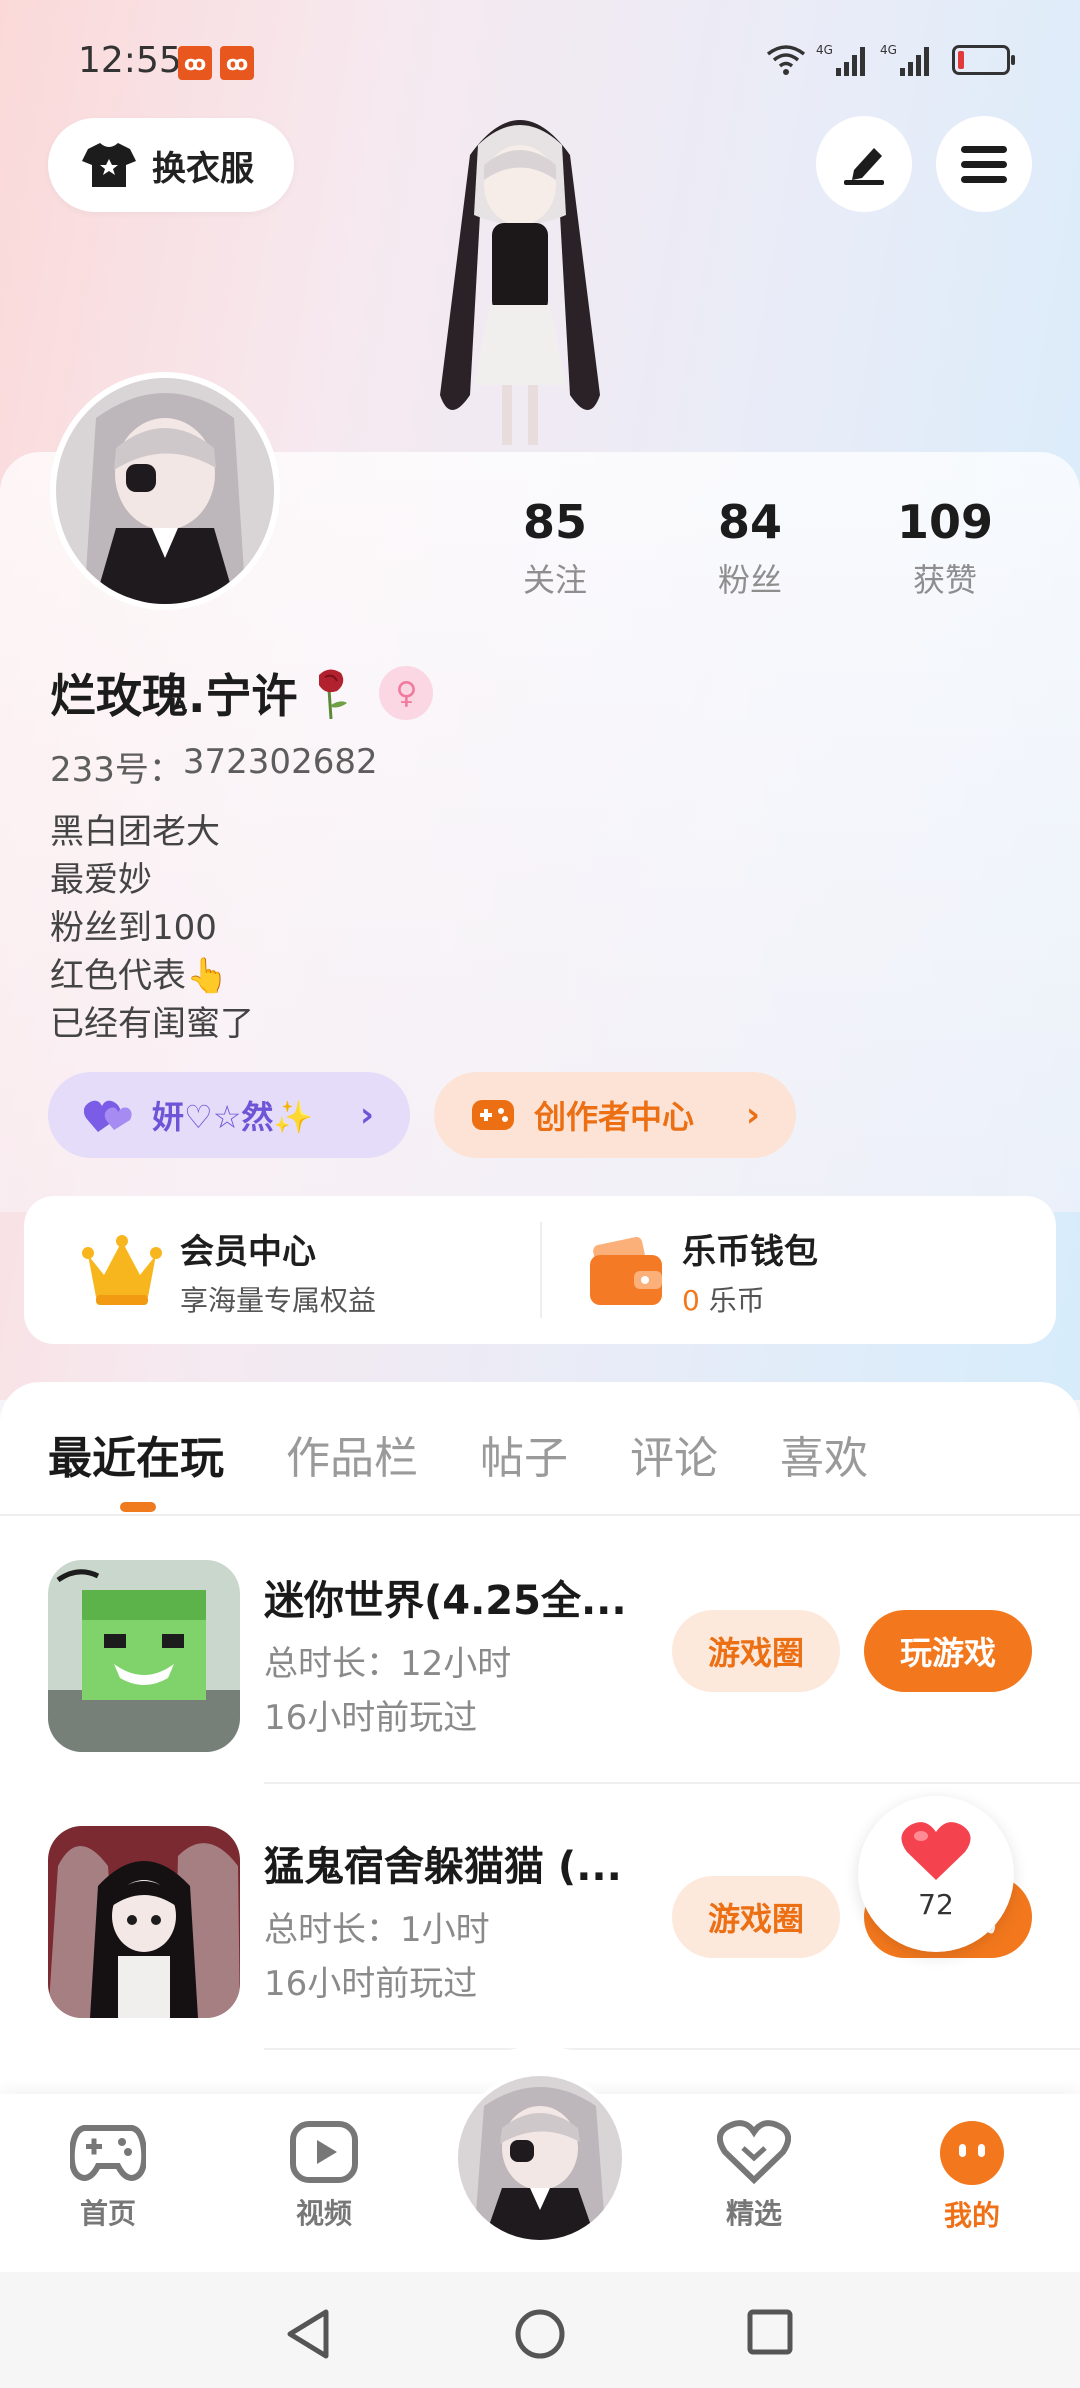  I want to click on bio-line: 最爱妙, so click(101, 880).